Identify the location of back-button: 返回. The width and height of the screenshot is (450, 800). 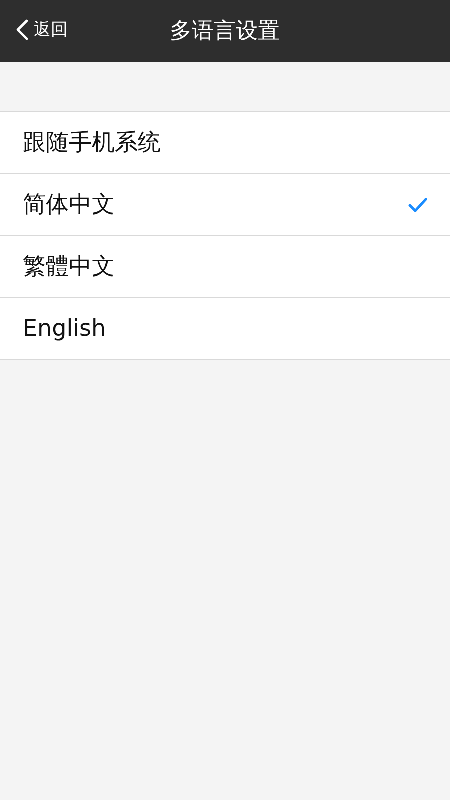
(42, 29).